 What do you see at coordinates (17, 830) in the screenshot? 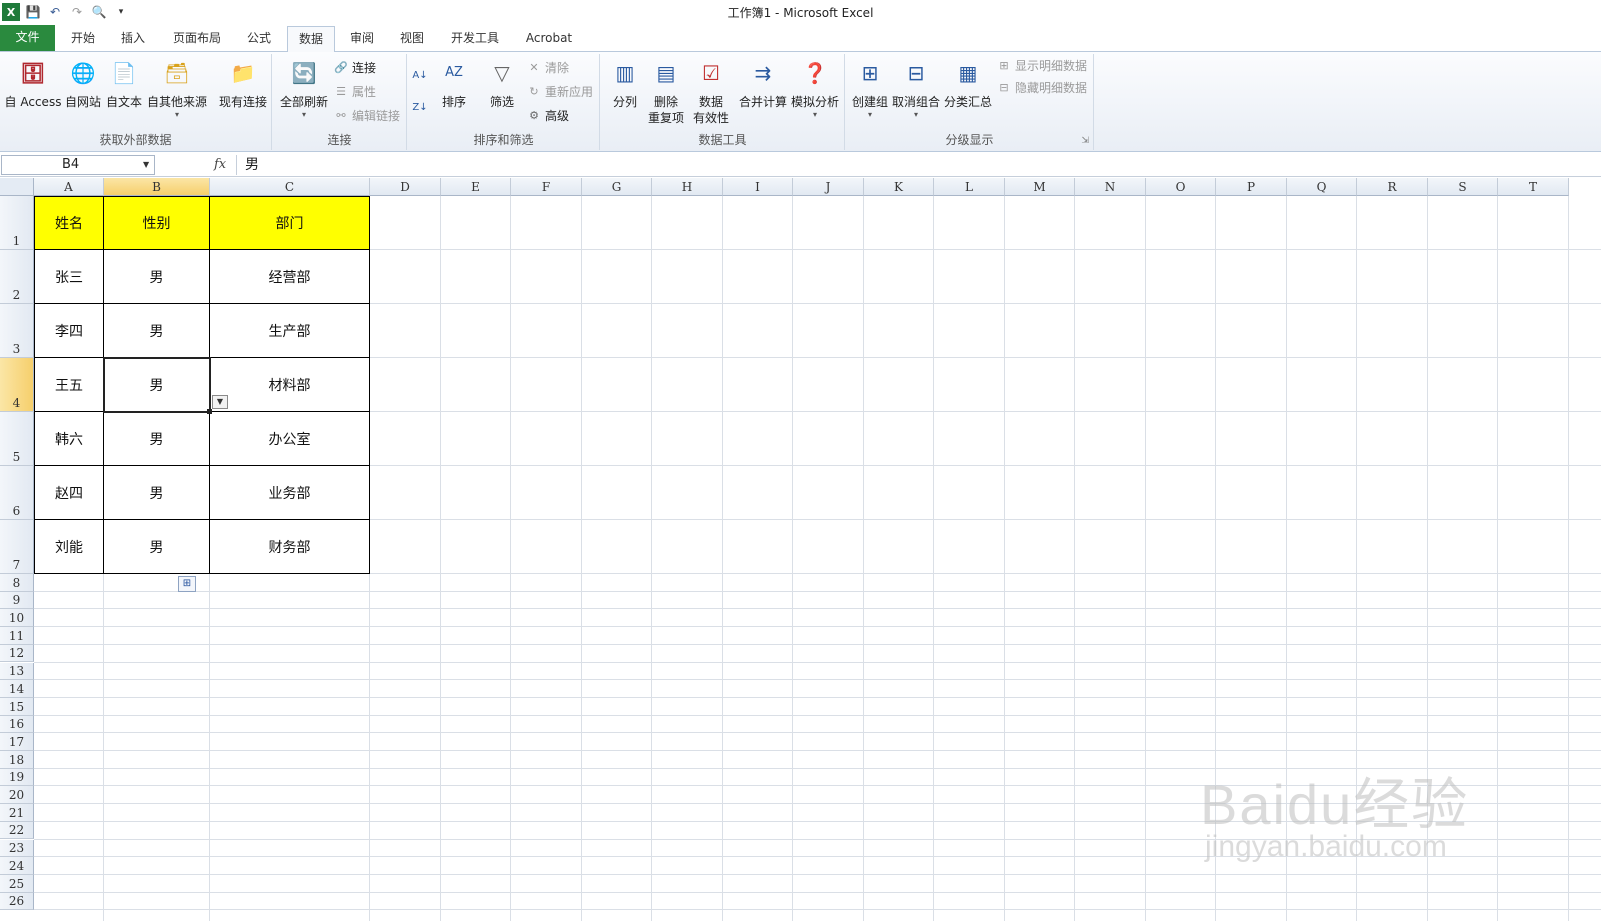
I see `row-header-22: 22` at bounding box center [17, 830].